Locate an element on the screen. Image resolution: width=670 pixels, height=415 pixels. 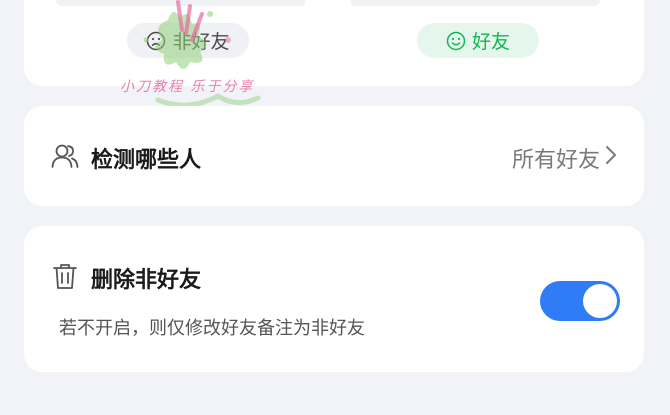
not-friend-pill: 非好友 is located at coordinates (188, 40).